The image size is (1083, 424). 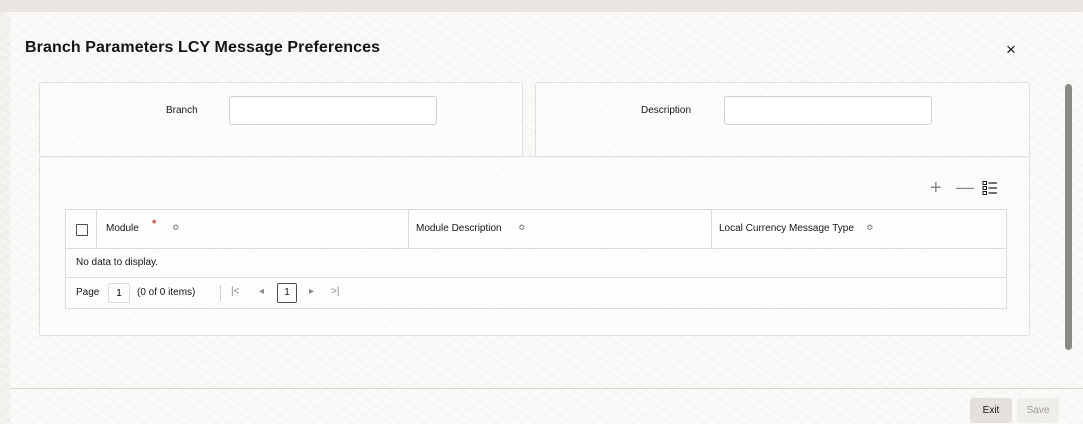 What do you see at coordinates (536, 293) in the screenshot?
I see `pagination-bar: Page (0 of 0 items) |< ◂ 1 ▸ >|` at bounding box center [536, 293].